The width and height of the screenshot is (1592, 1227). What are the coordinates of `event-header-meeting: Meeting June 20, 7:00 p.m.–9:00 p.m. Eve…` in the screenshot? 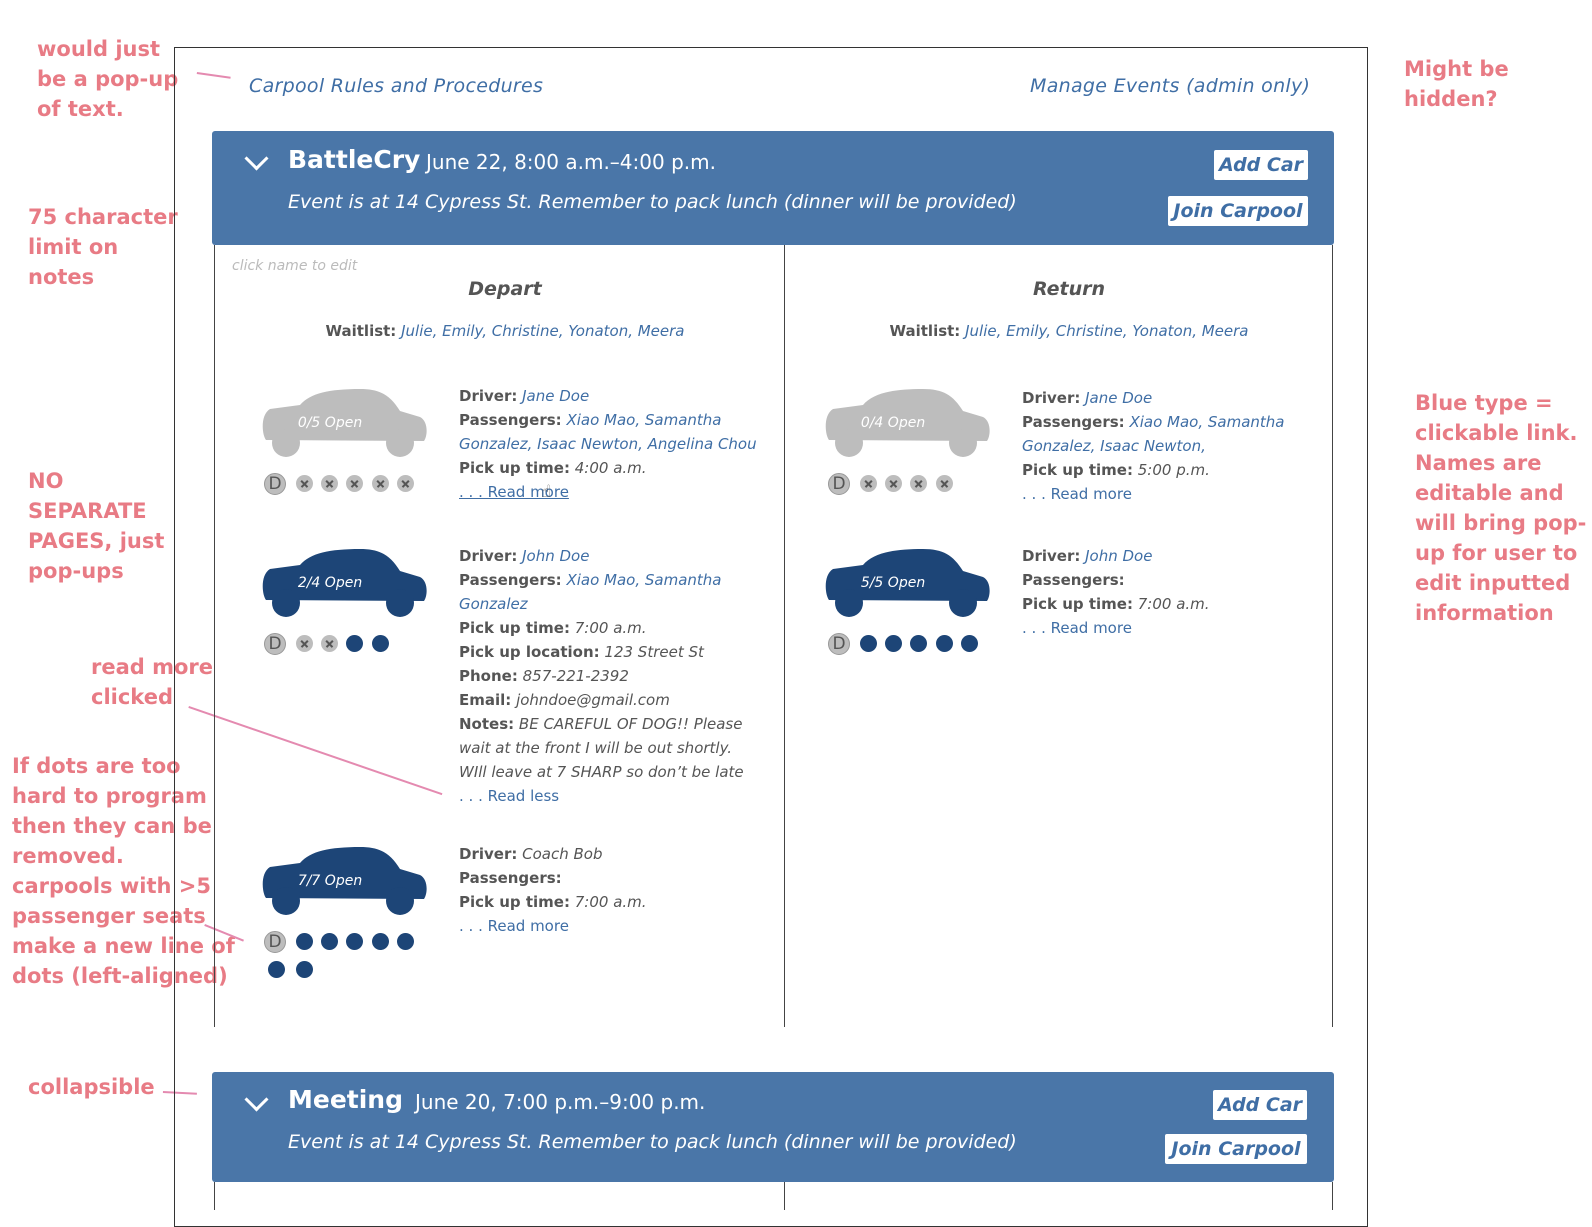 It's located at (773, 1127).